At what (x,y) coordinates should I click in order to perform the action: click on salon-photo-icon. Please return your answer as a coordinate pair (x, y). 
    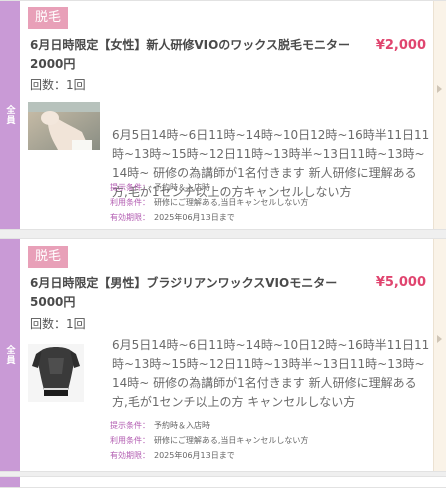
    Looking at the image, I should click on (64, 126).